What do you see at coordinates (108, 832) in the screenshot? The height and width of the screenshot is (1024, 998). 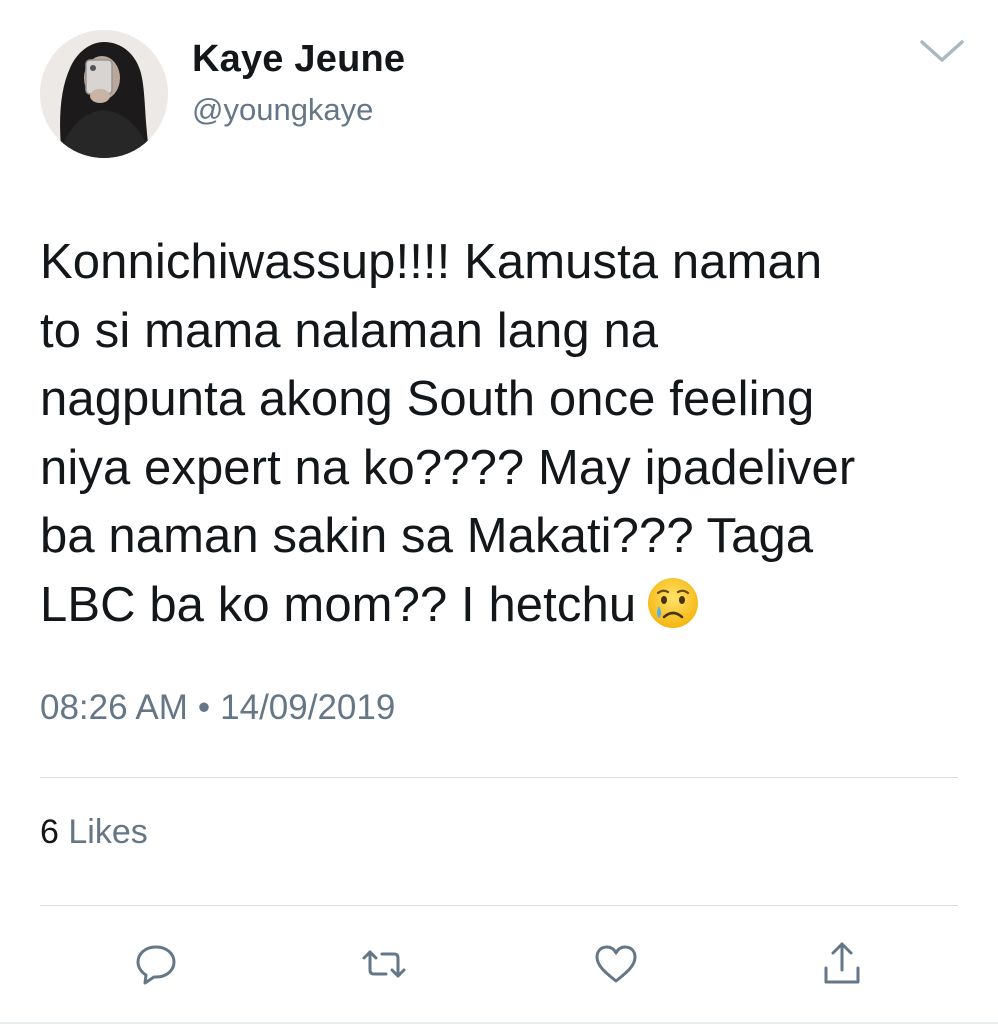 I see `likes-label: Likes` at bounding box center [108, 832].